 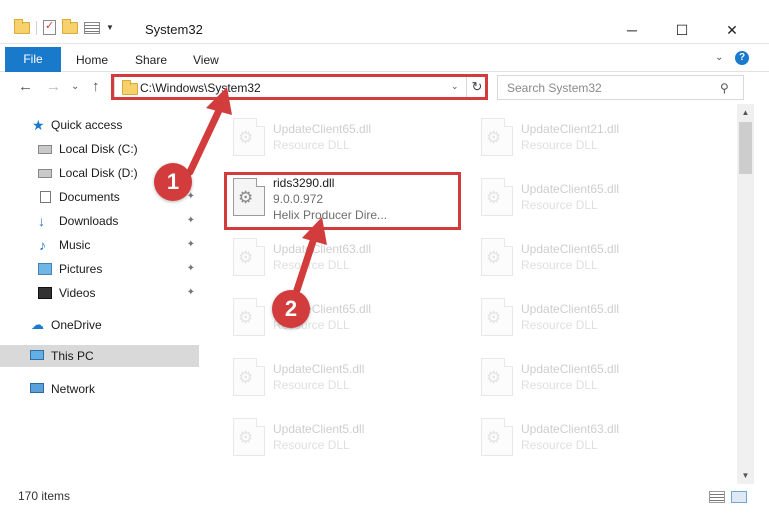 What do you see at coordinates (206, 60) in the screenshot?
I see `tab-view: View` at bounding box center [206, 60].